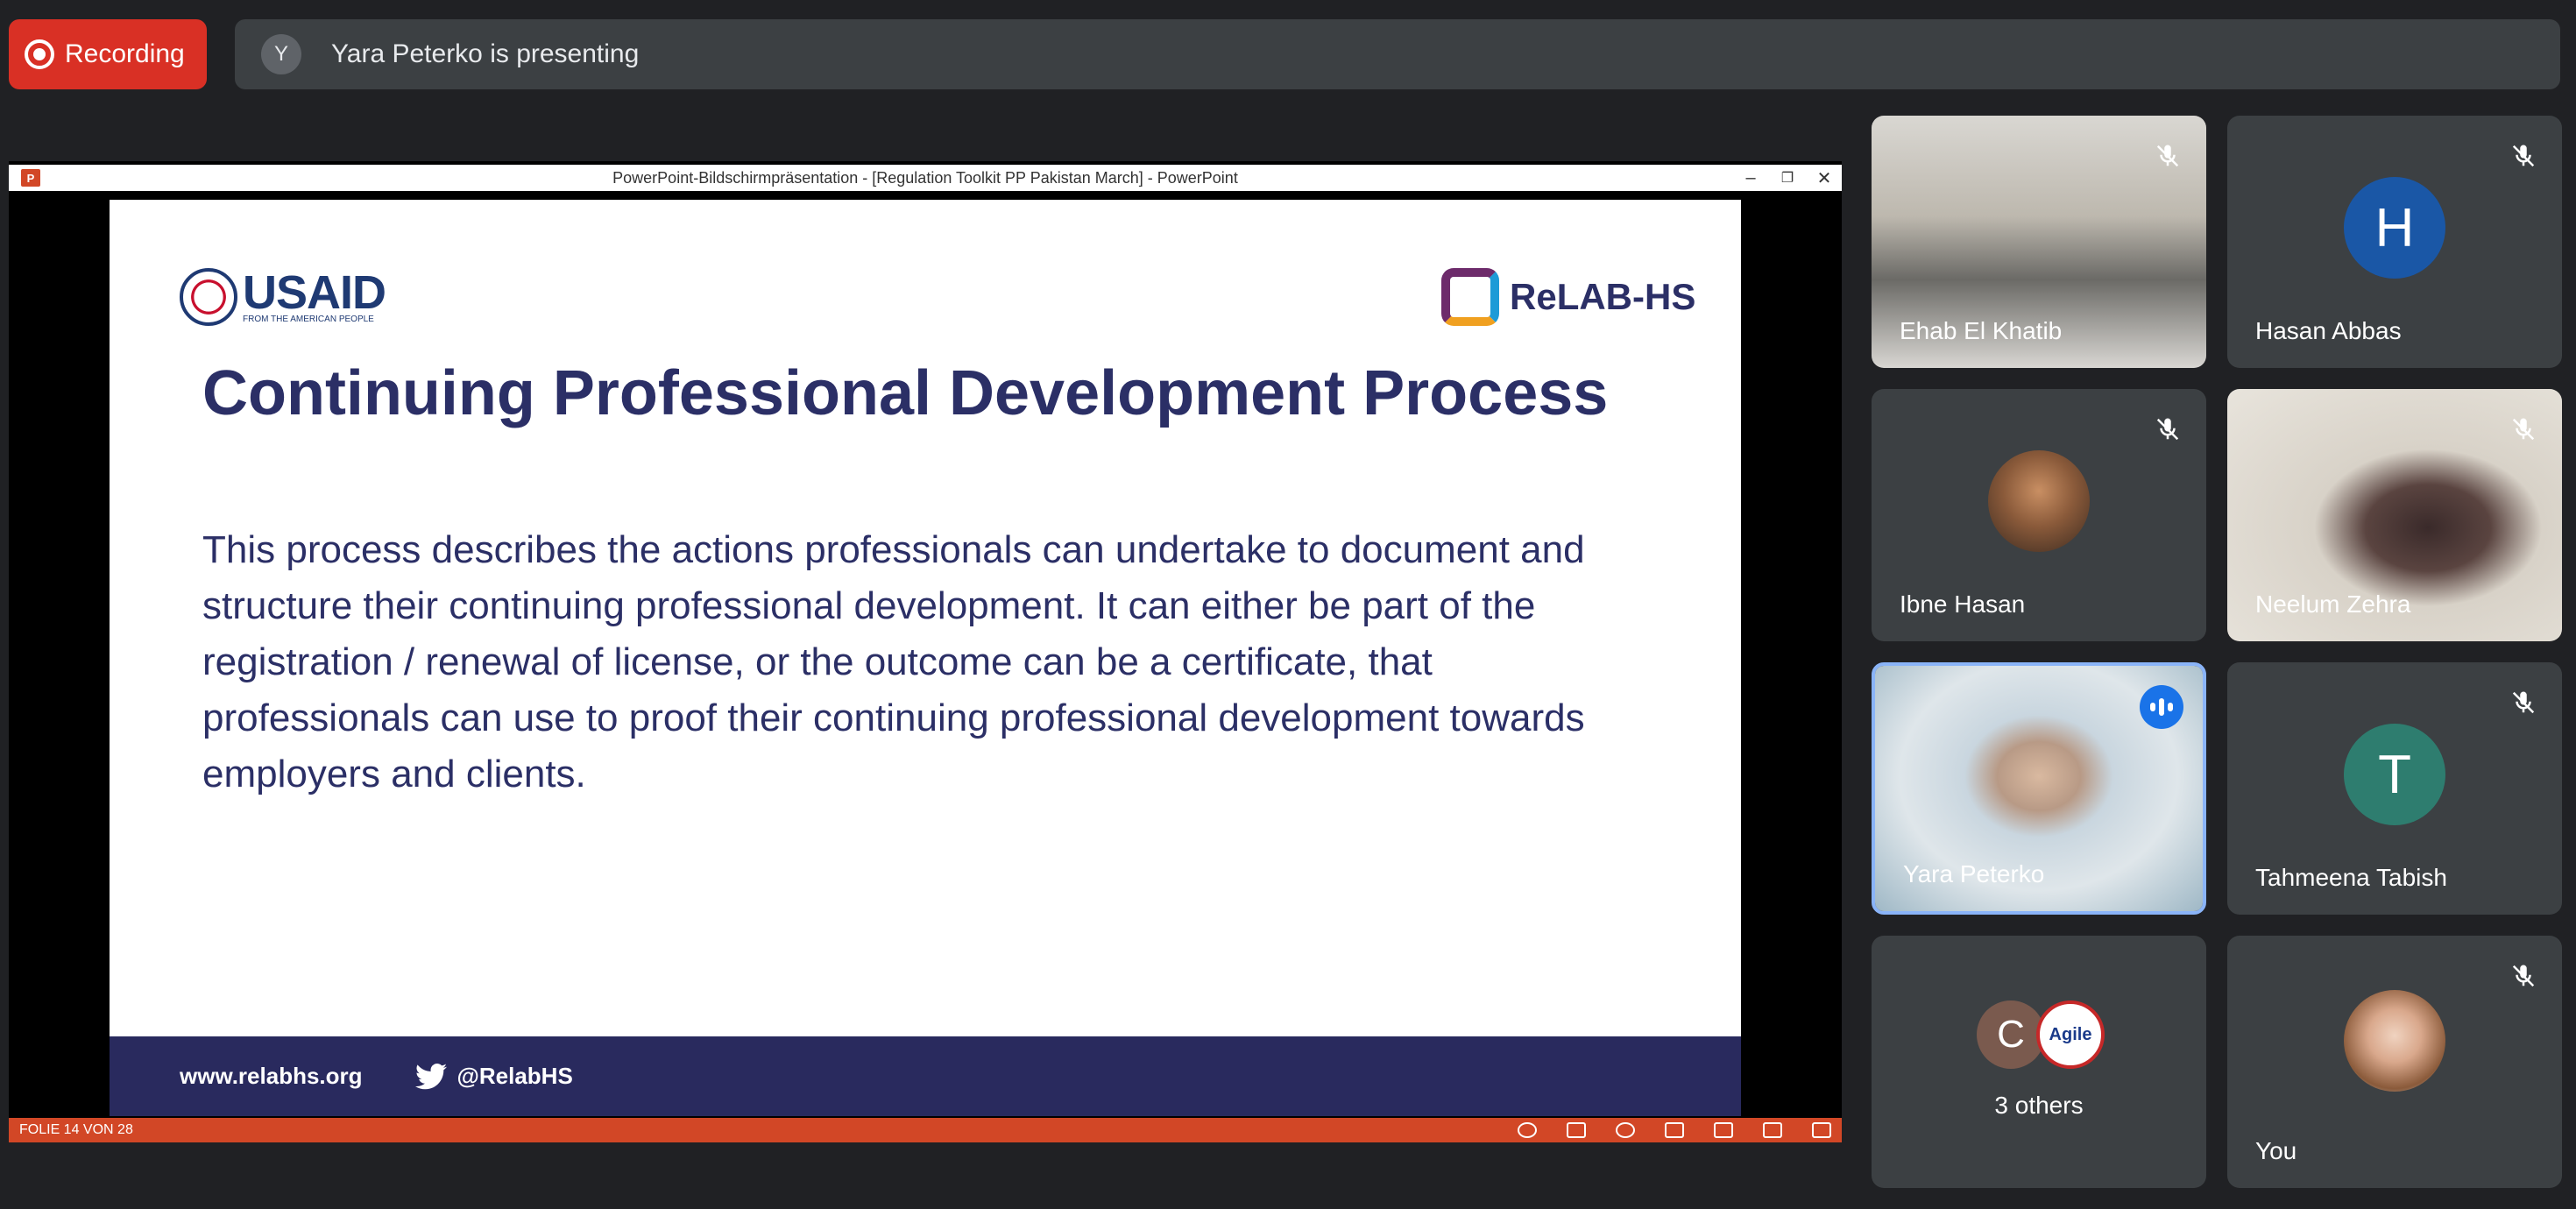  I want to click on participant-tile-hasan: H Hasan Abbas, so click(2394, 242).